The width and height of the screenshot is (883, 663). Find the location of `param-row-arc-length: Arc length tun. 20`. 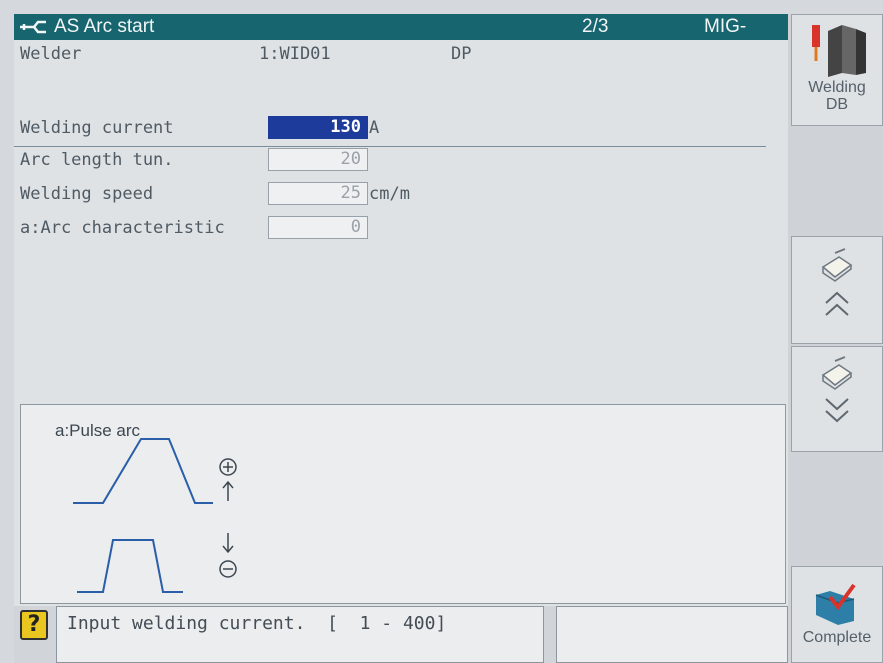

param-row-arc-length: Arc length tun. 20 is located at coordinates (230, 160).